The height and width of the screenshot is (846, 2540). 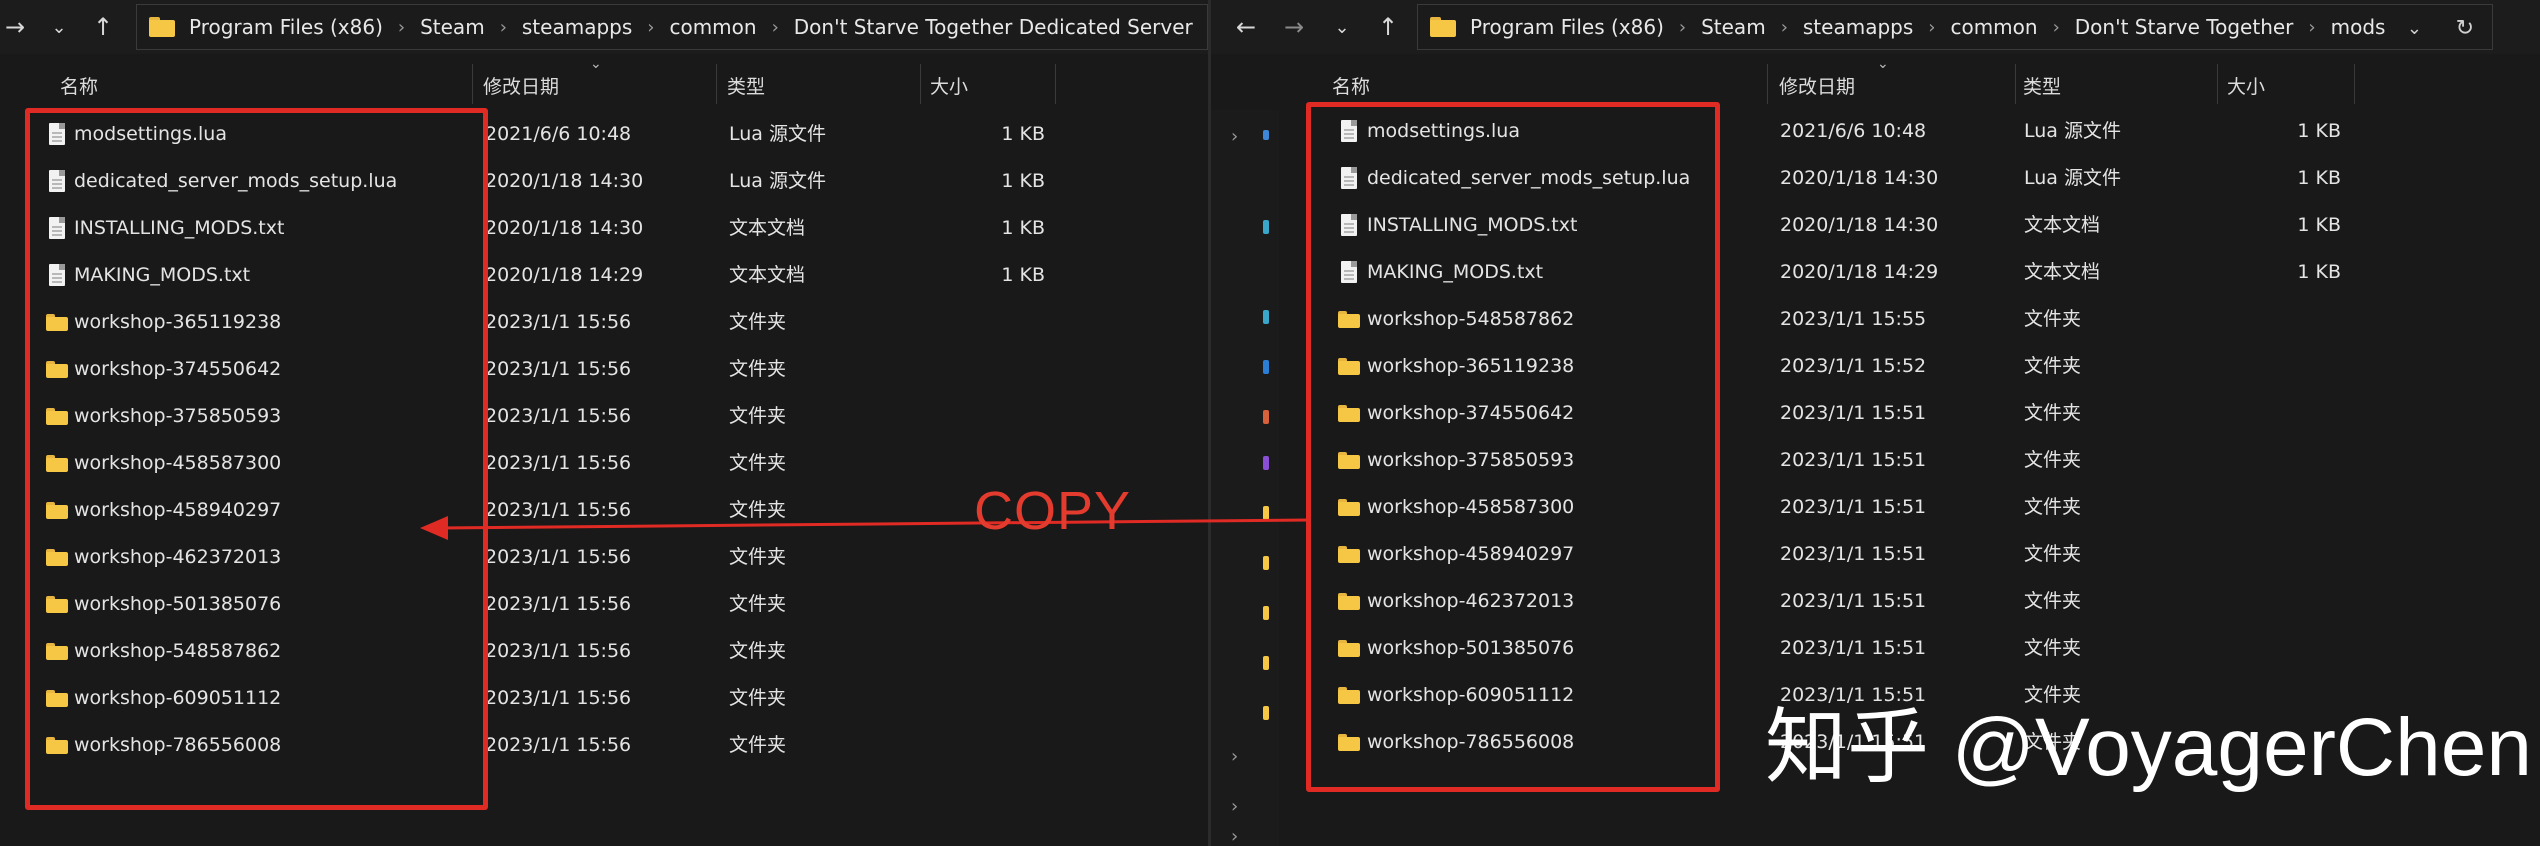 What do you see at coordinates (874, 524) in the screenshot?
I see `copy-arrow-line` at bounding box center [874, 524].